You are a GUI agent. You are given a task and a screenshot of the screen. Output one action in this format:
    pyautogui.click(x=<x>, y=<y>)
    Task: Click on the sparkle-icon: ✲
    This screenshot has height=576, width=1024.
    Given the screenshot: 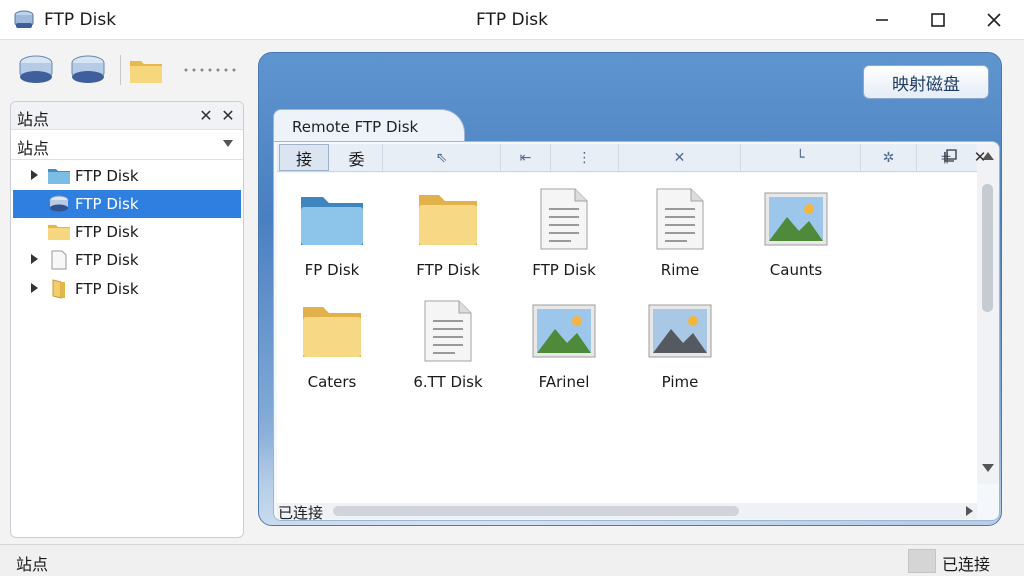 What is the action you would take?
    pyautogui.click(x=889, y=157)
    